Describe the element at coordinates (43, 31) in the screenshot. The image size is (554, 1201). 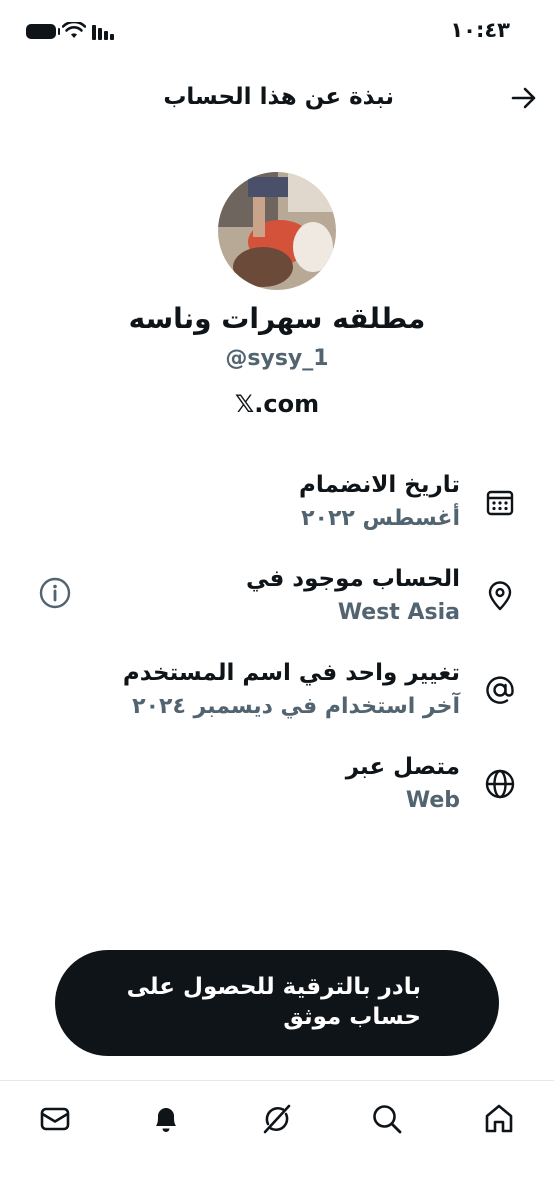
I see `battery-icon` at that location.